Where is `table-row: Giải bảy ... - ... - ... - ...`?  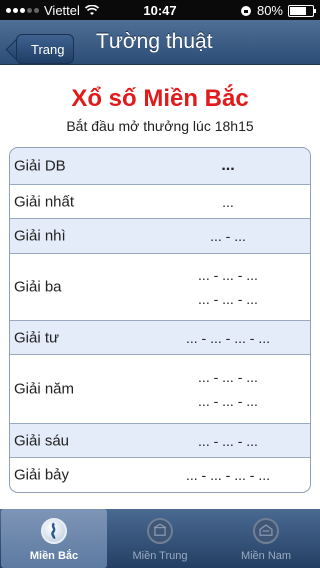 table-row: Giải bảy ... - ... - ... - ... is located at coordinates (160, 475).